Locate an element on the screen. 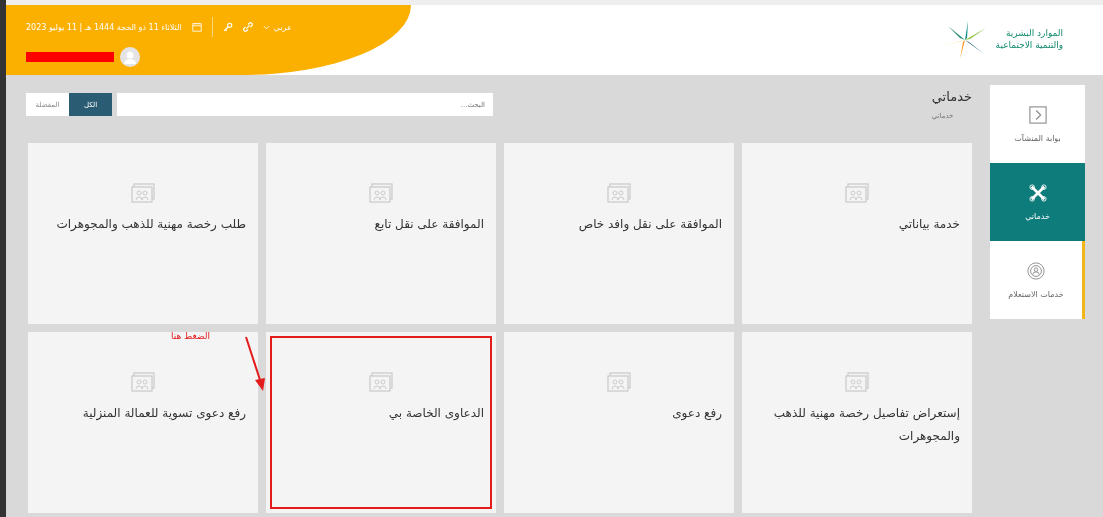 The height and width of the screenshot is (517, 1103). link-icon is located at coordinates (247, 27).